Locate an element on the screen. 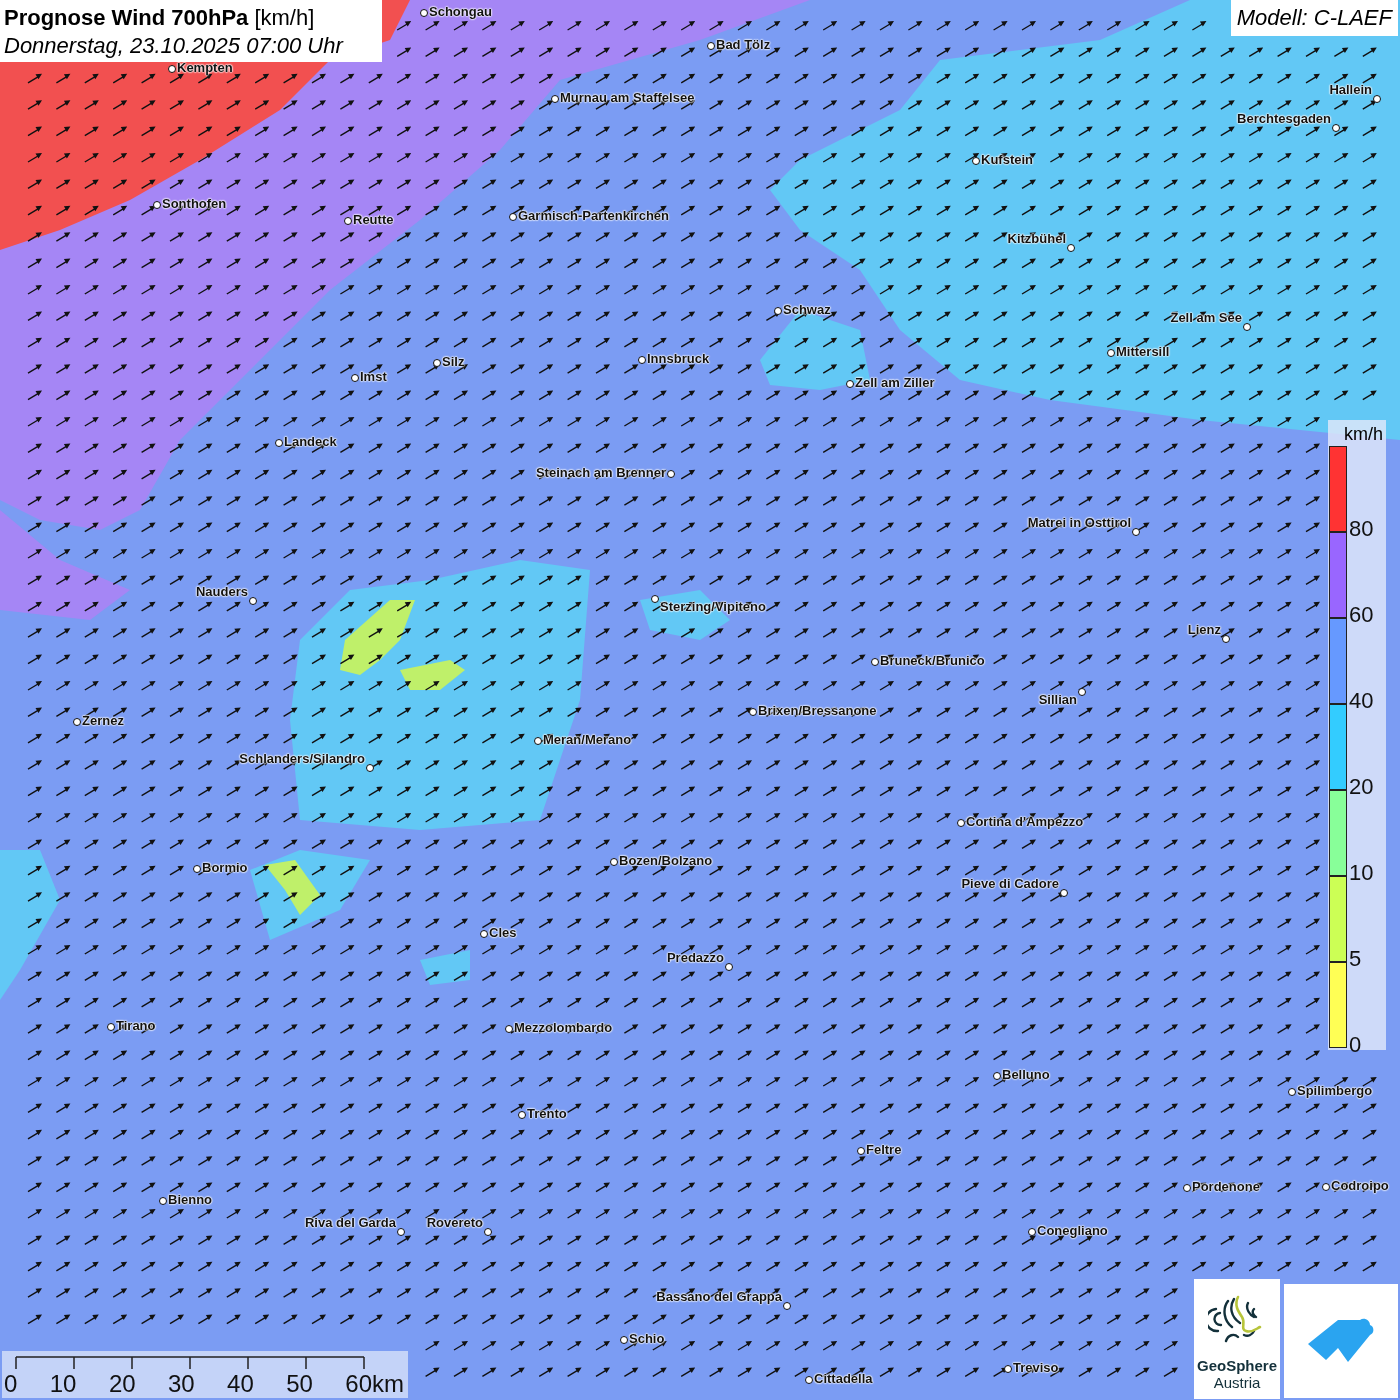 The width and height of the screenshot is (1400, 1400). legend-value: 5 is located at coordinates (1355, 959).